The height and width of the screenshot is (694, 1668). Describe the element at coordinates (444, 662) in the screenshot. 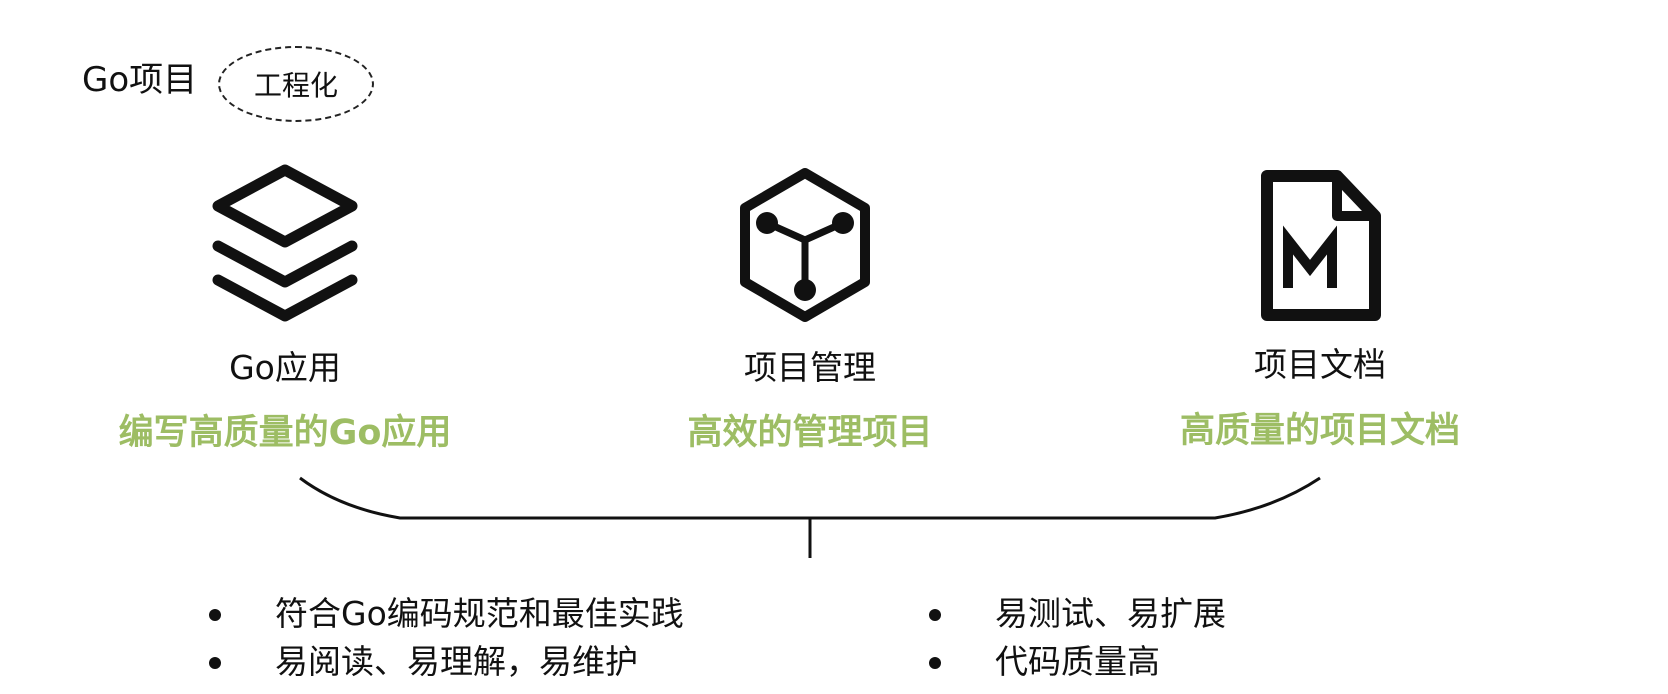

I see `list-item: 易阅读、易理解，易维护` at that location.